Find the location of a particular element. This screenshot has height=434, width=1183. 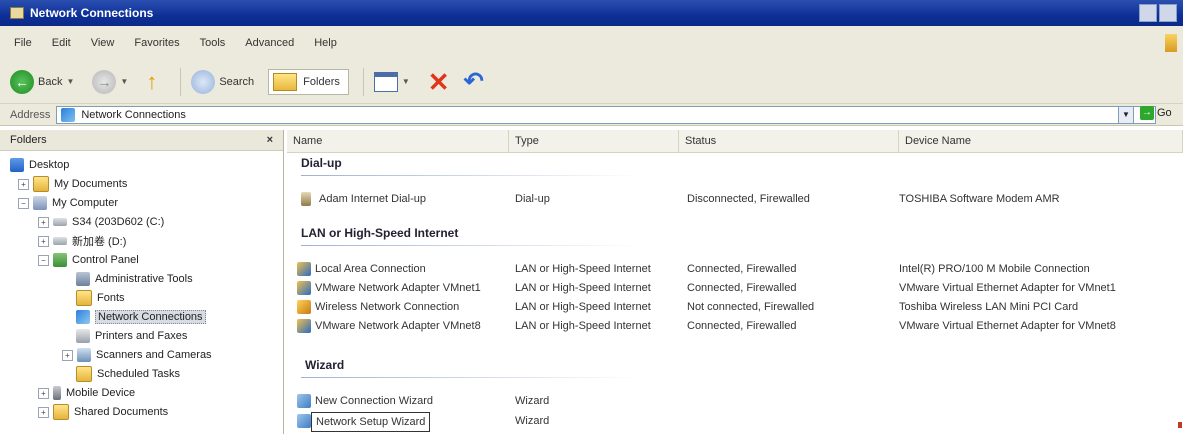

menu-favorites: Favorites is located at coordinates (156, 43).